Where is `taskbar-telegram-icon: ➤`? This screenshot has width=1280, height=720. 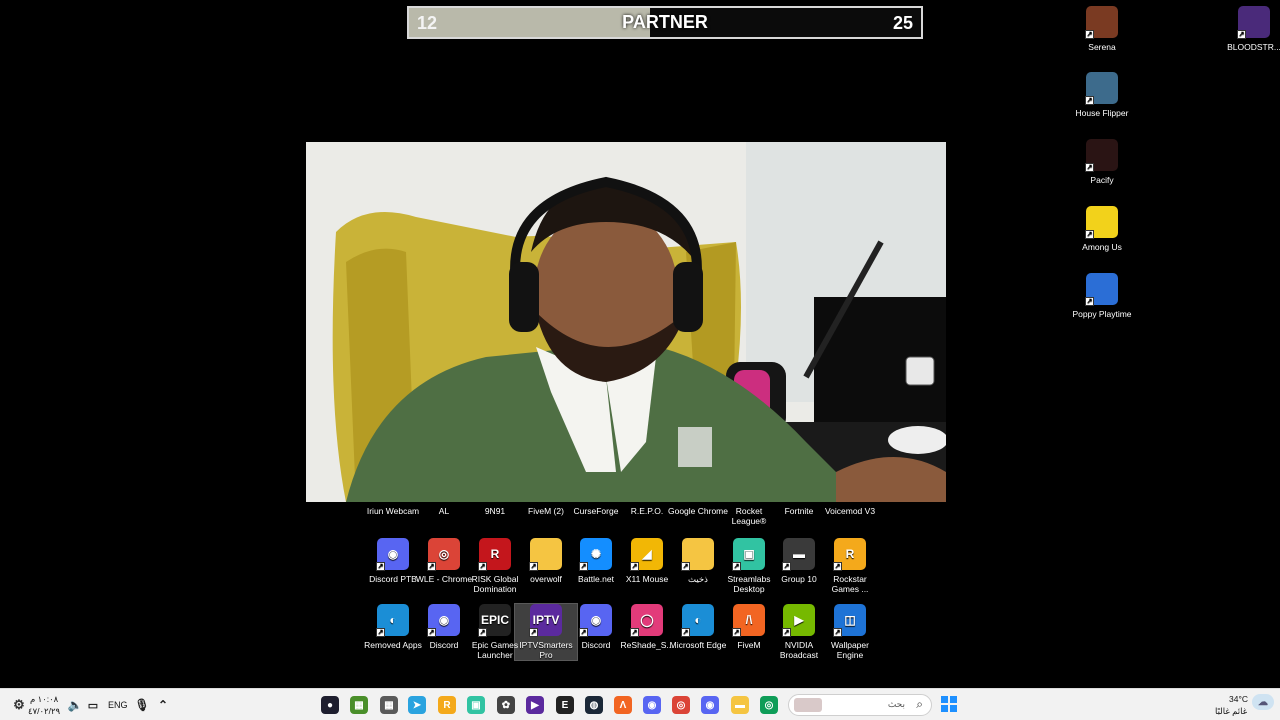
taskbar-telegram-icon: ➤ is located at coordinates (417, 705).